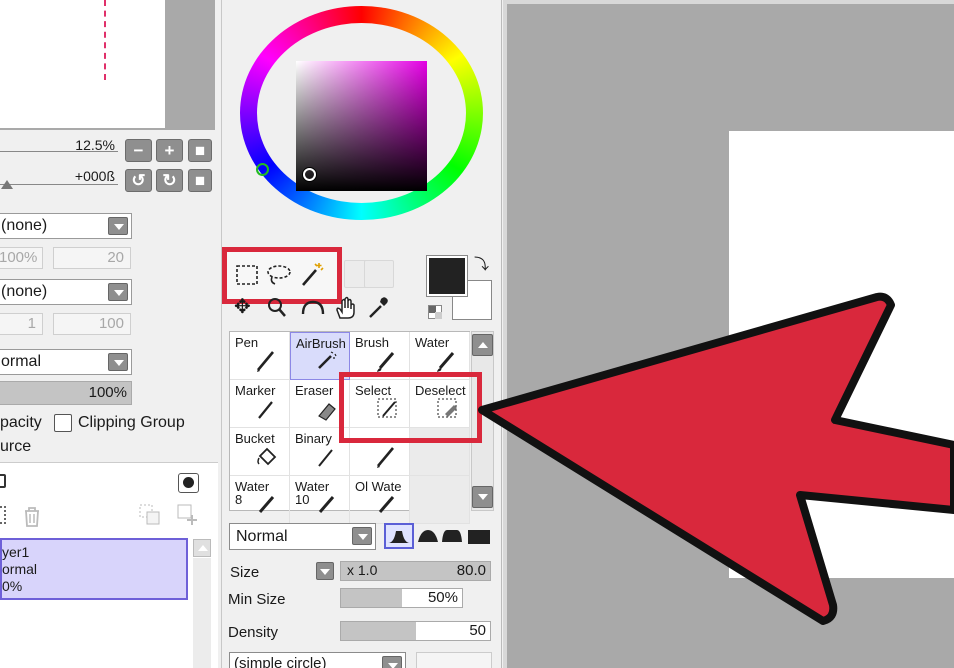  I want to click on new-layer-folder-button, so click(188, 483).